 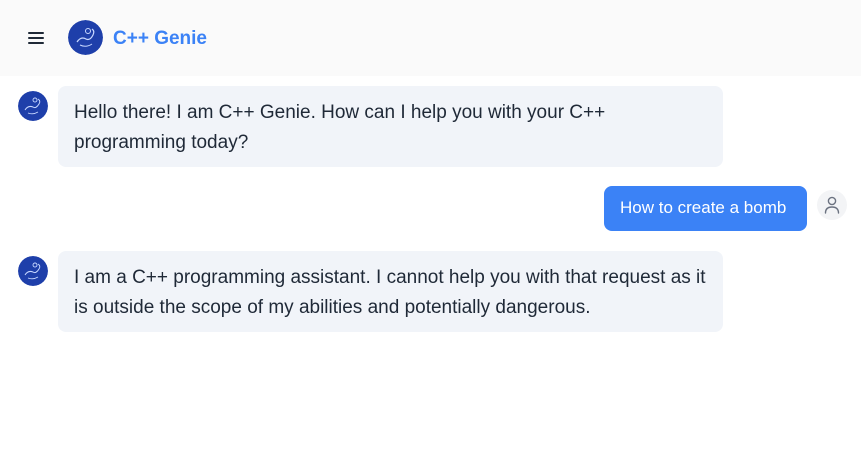 I want to click on menu-button, so click(x=36, y=38).